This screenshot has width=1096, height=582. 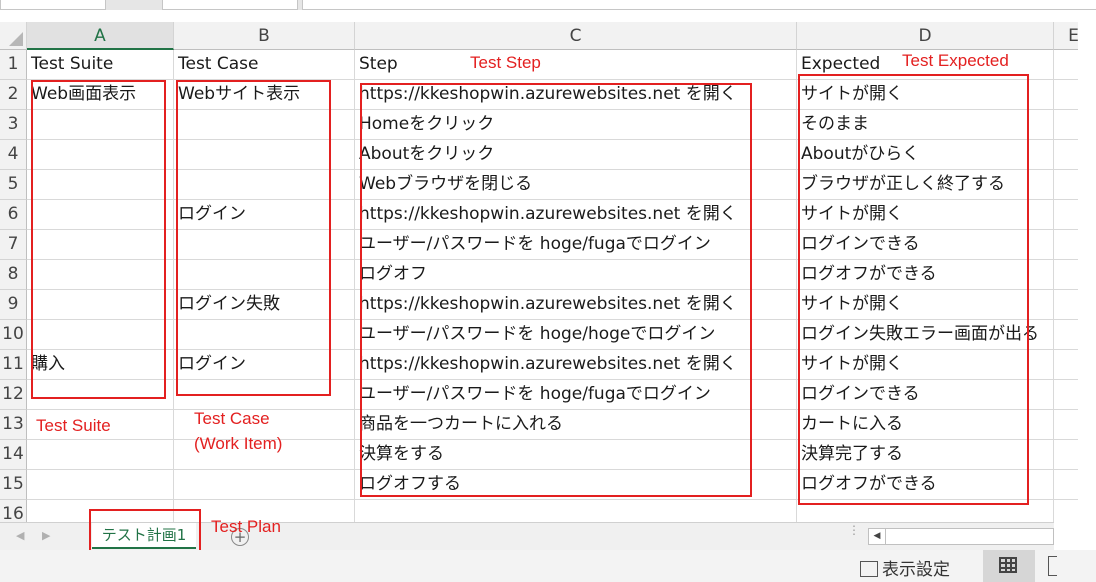 I want to click on cell-c15: ログオフする, so click(x=576, y=485).